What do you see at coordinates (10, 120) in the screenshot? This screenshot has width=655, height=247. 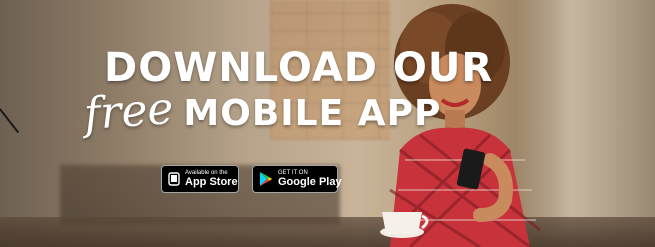 I see `corner-line-decoration` at bounding box center [10, 120].